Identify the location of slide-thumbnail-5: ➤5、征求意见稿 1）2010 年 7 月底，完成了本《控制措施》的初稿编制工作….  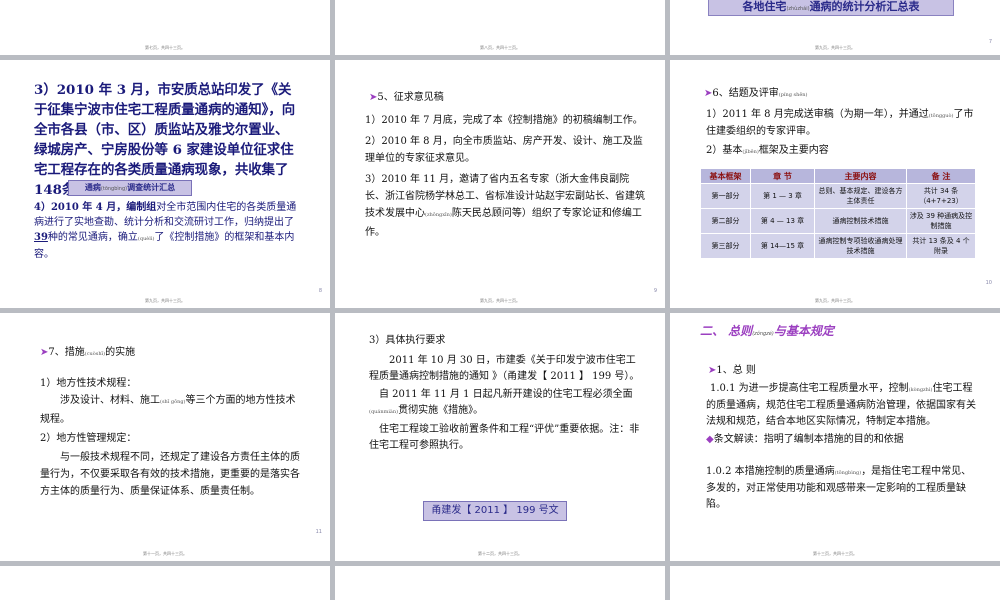
(500, 184).